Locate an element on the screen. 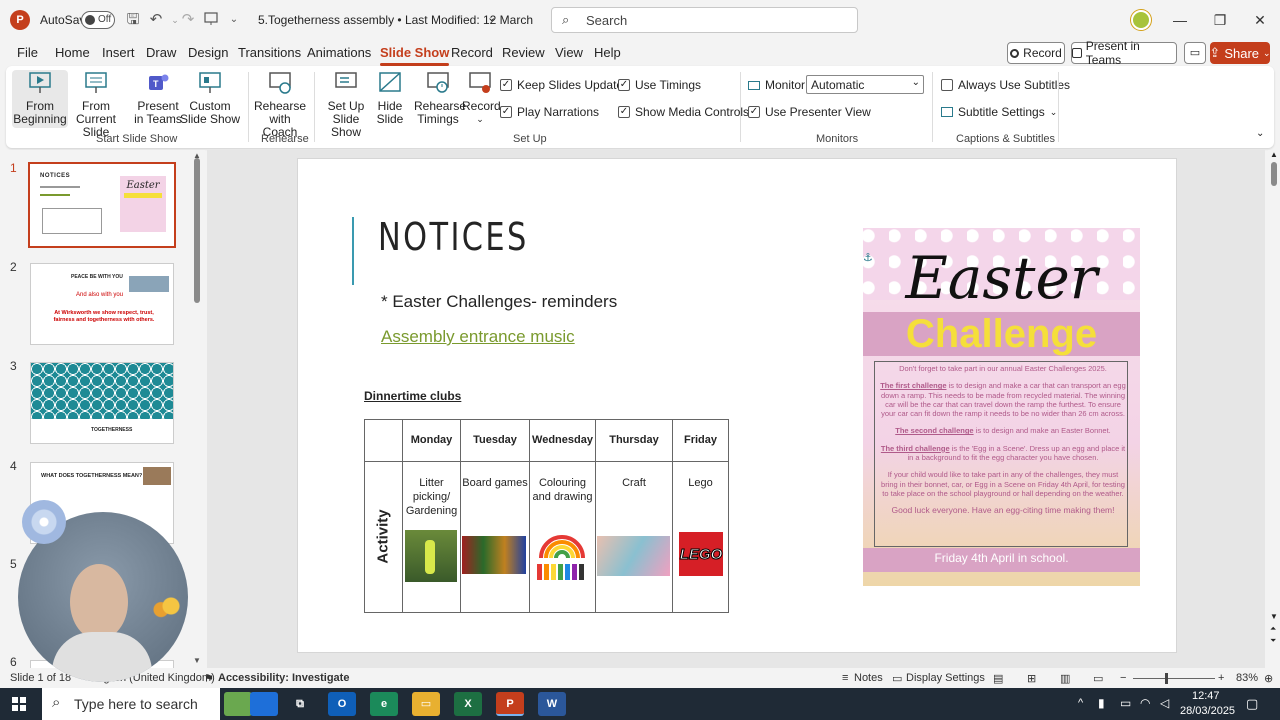 This screenshot has width=1280, height=720. zoom-in-icon: + is located at coordinates (1221, 678).